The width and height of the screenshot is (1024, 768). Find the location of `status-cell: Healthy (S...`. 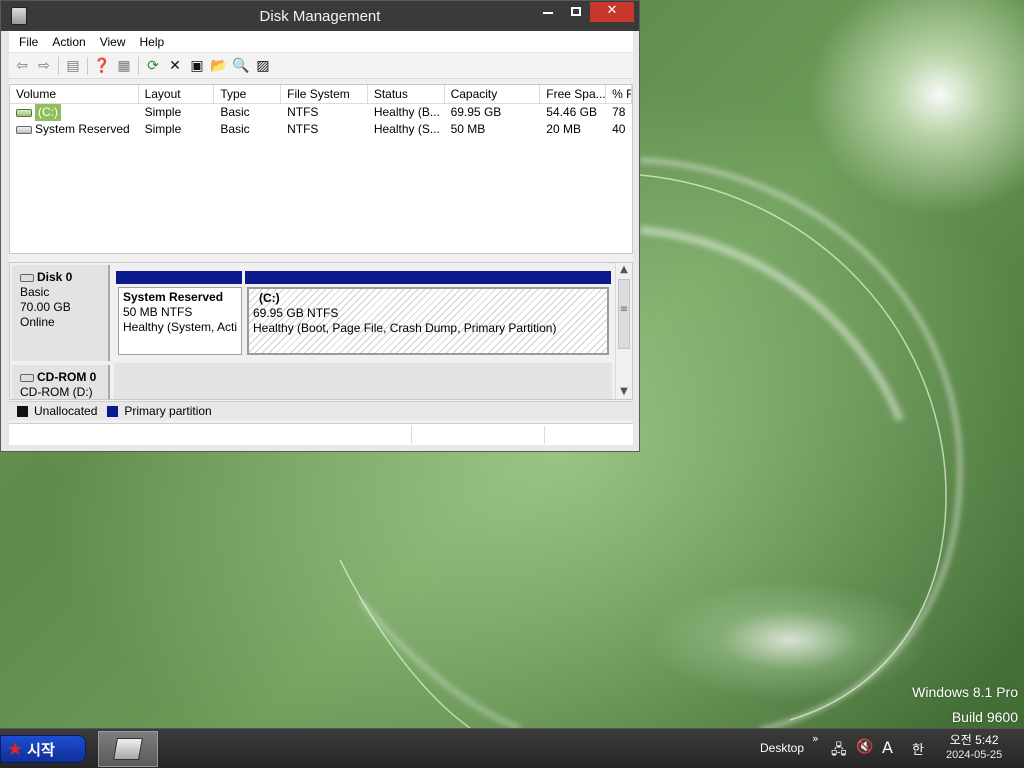

status-cell: Healthy (S... is located at coordinates (406, 129).